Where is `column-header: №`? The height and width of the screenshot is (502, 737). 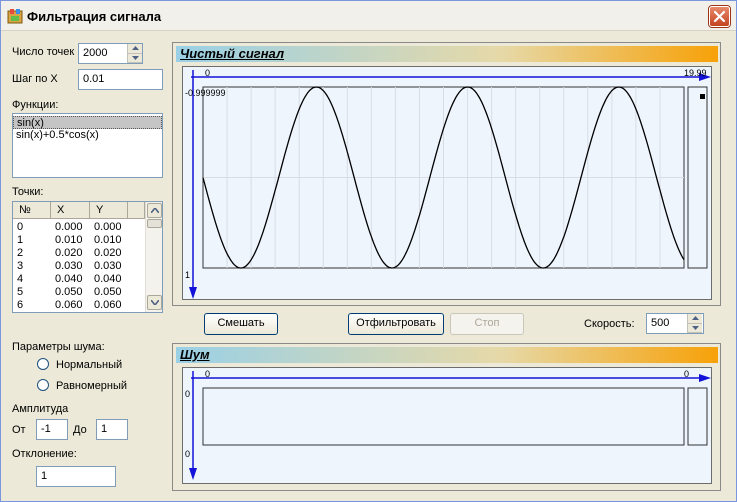
column-header: № is located at coordinates (32, 210).